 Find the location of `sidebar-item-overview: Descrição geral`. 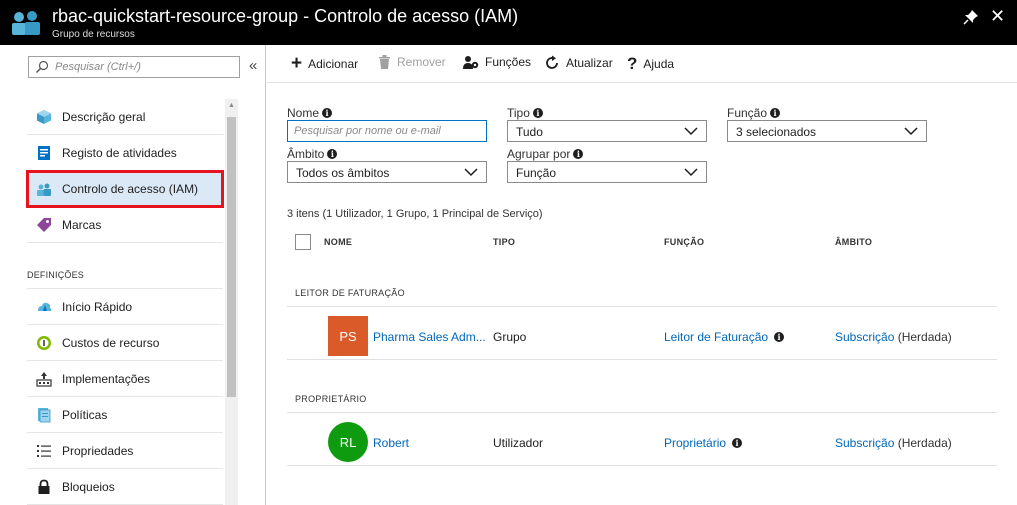

sidebar-item-overview: Descrição geral is located at coordinates (125, 117).